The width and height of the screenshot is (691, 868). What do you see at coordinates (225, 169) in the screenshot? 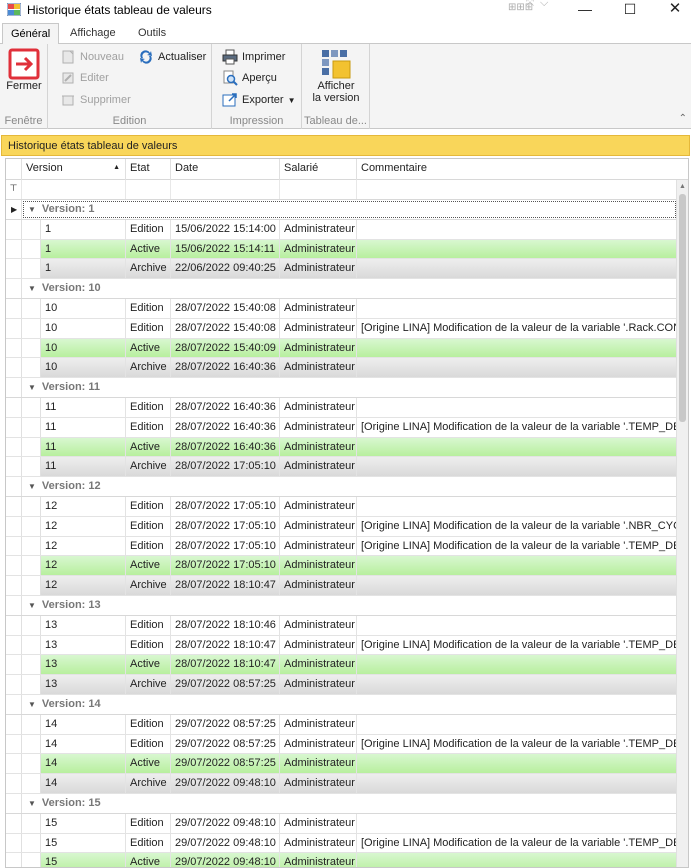
I see `header-date: Date` at bounding box center [225, 169].